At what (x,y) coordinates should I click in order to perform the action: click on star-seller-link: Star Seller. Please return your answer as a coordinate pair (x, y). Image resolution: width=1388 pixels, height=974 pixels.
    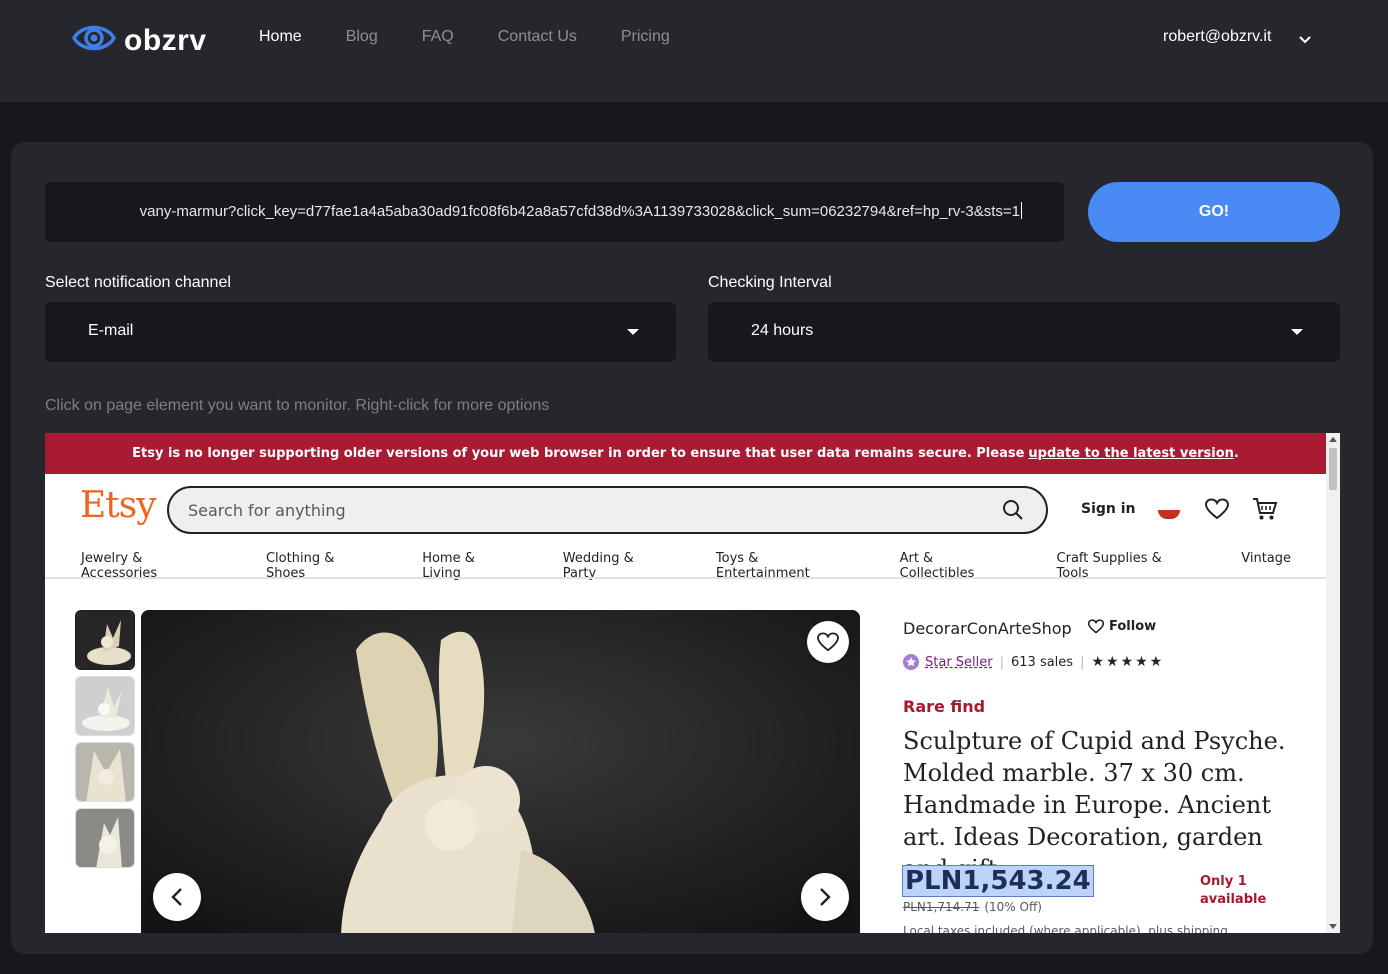
    Looking at the image, I should click on (959, 662).